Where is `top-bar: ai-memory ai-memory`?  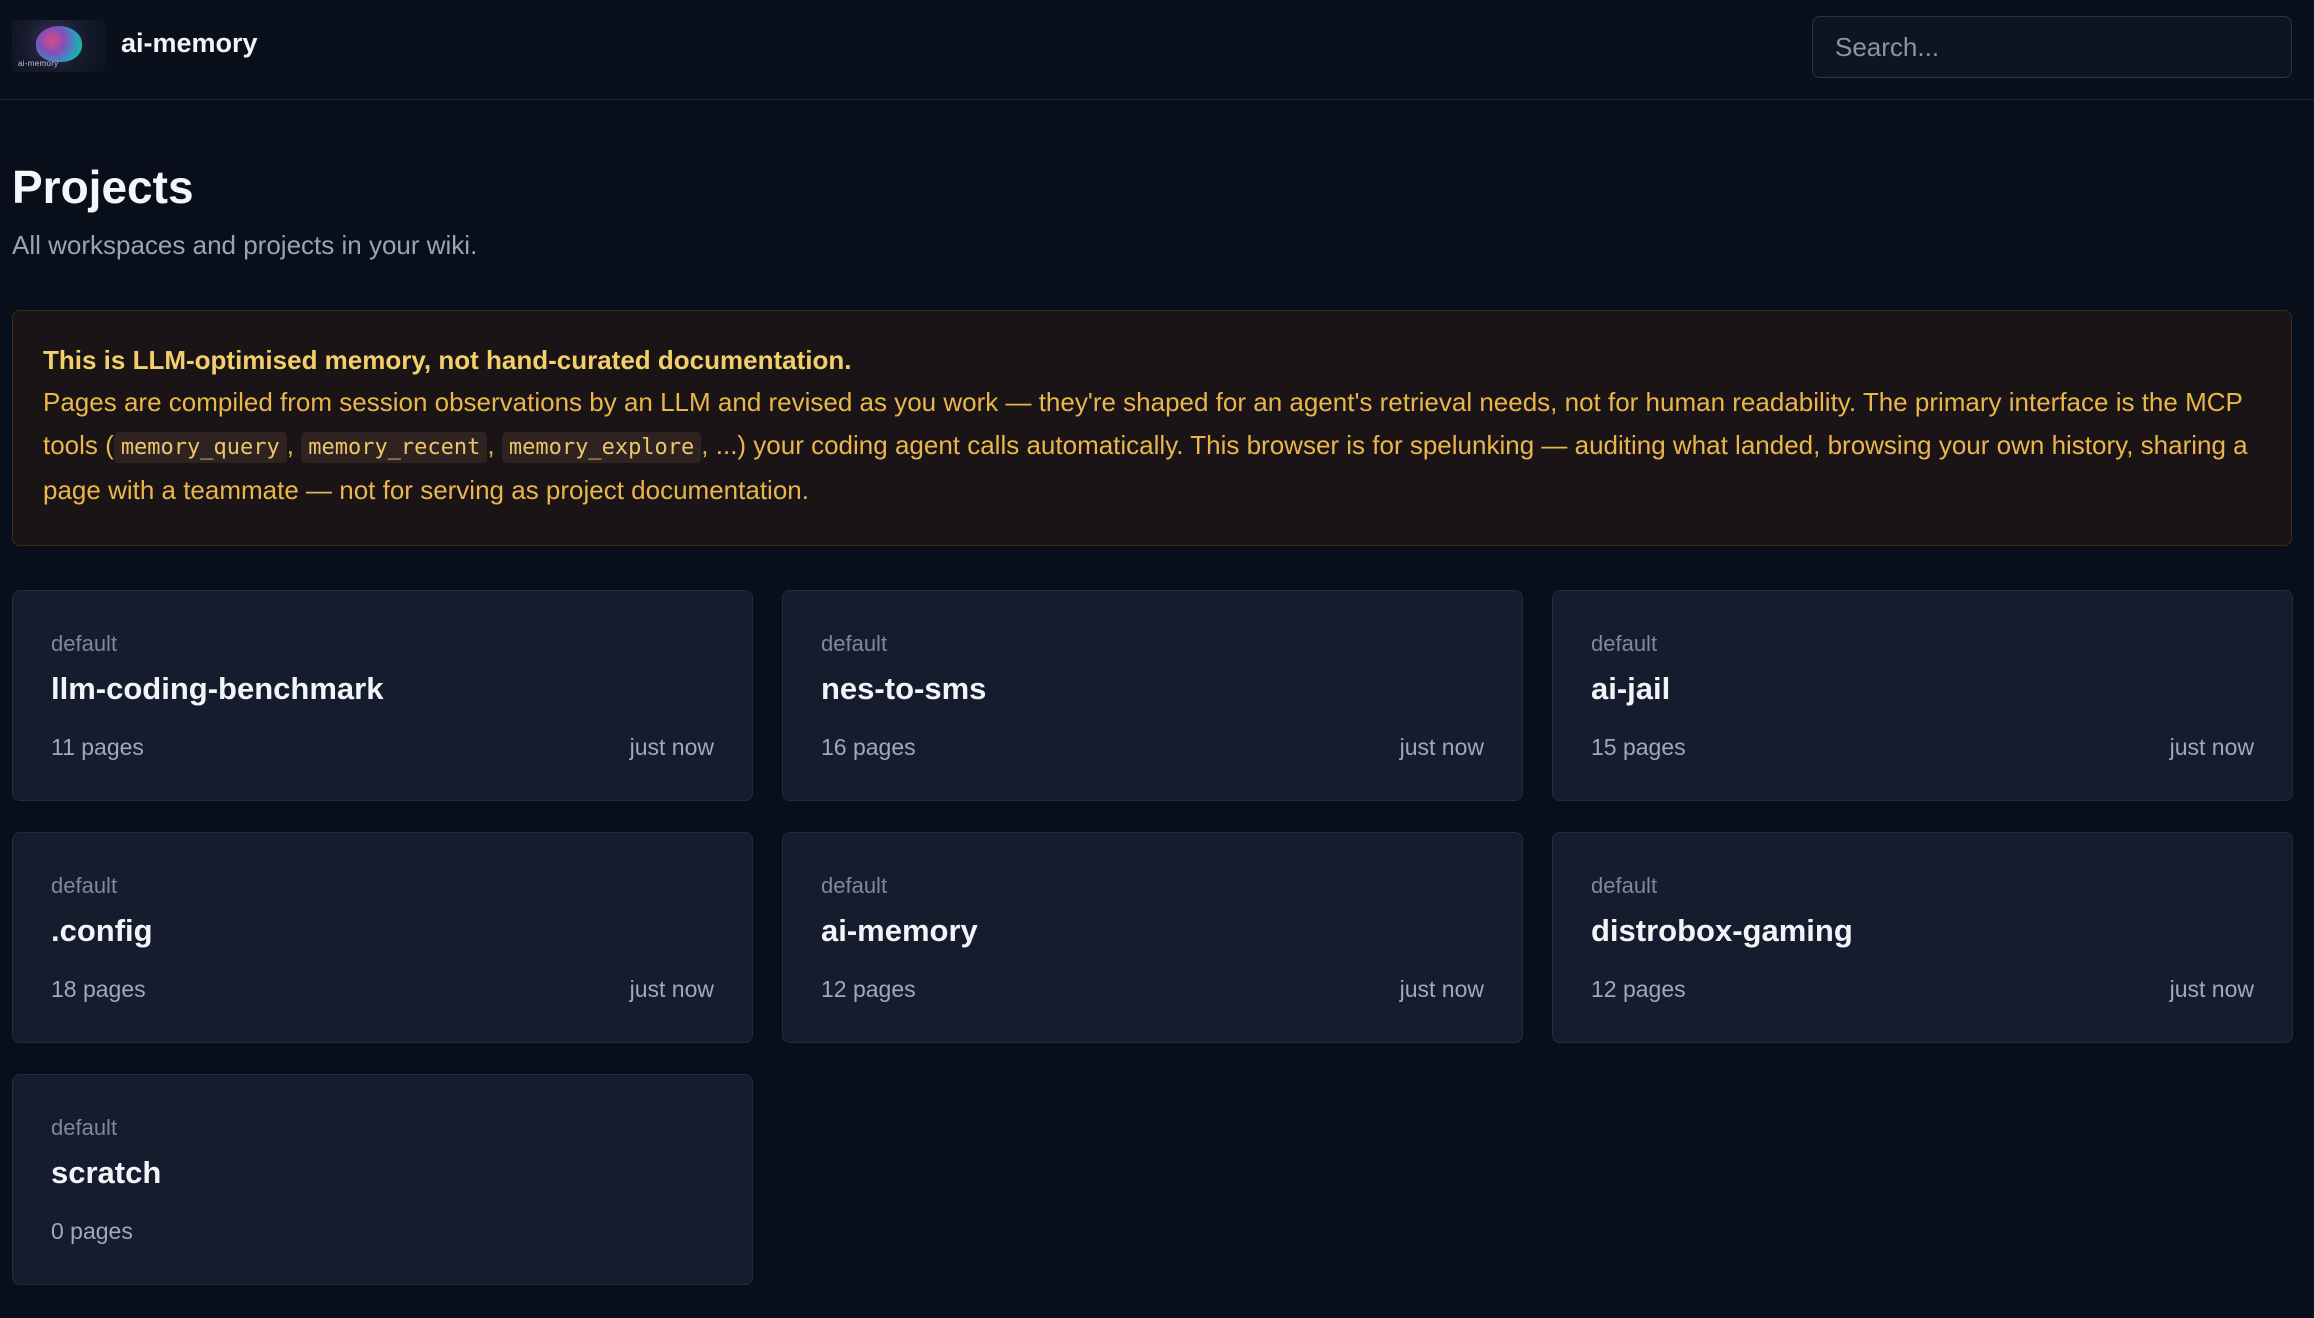 top-bar: ai-memory ai-memory is located at coordinates (1157, 50).